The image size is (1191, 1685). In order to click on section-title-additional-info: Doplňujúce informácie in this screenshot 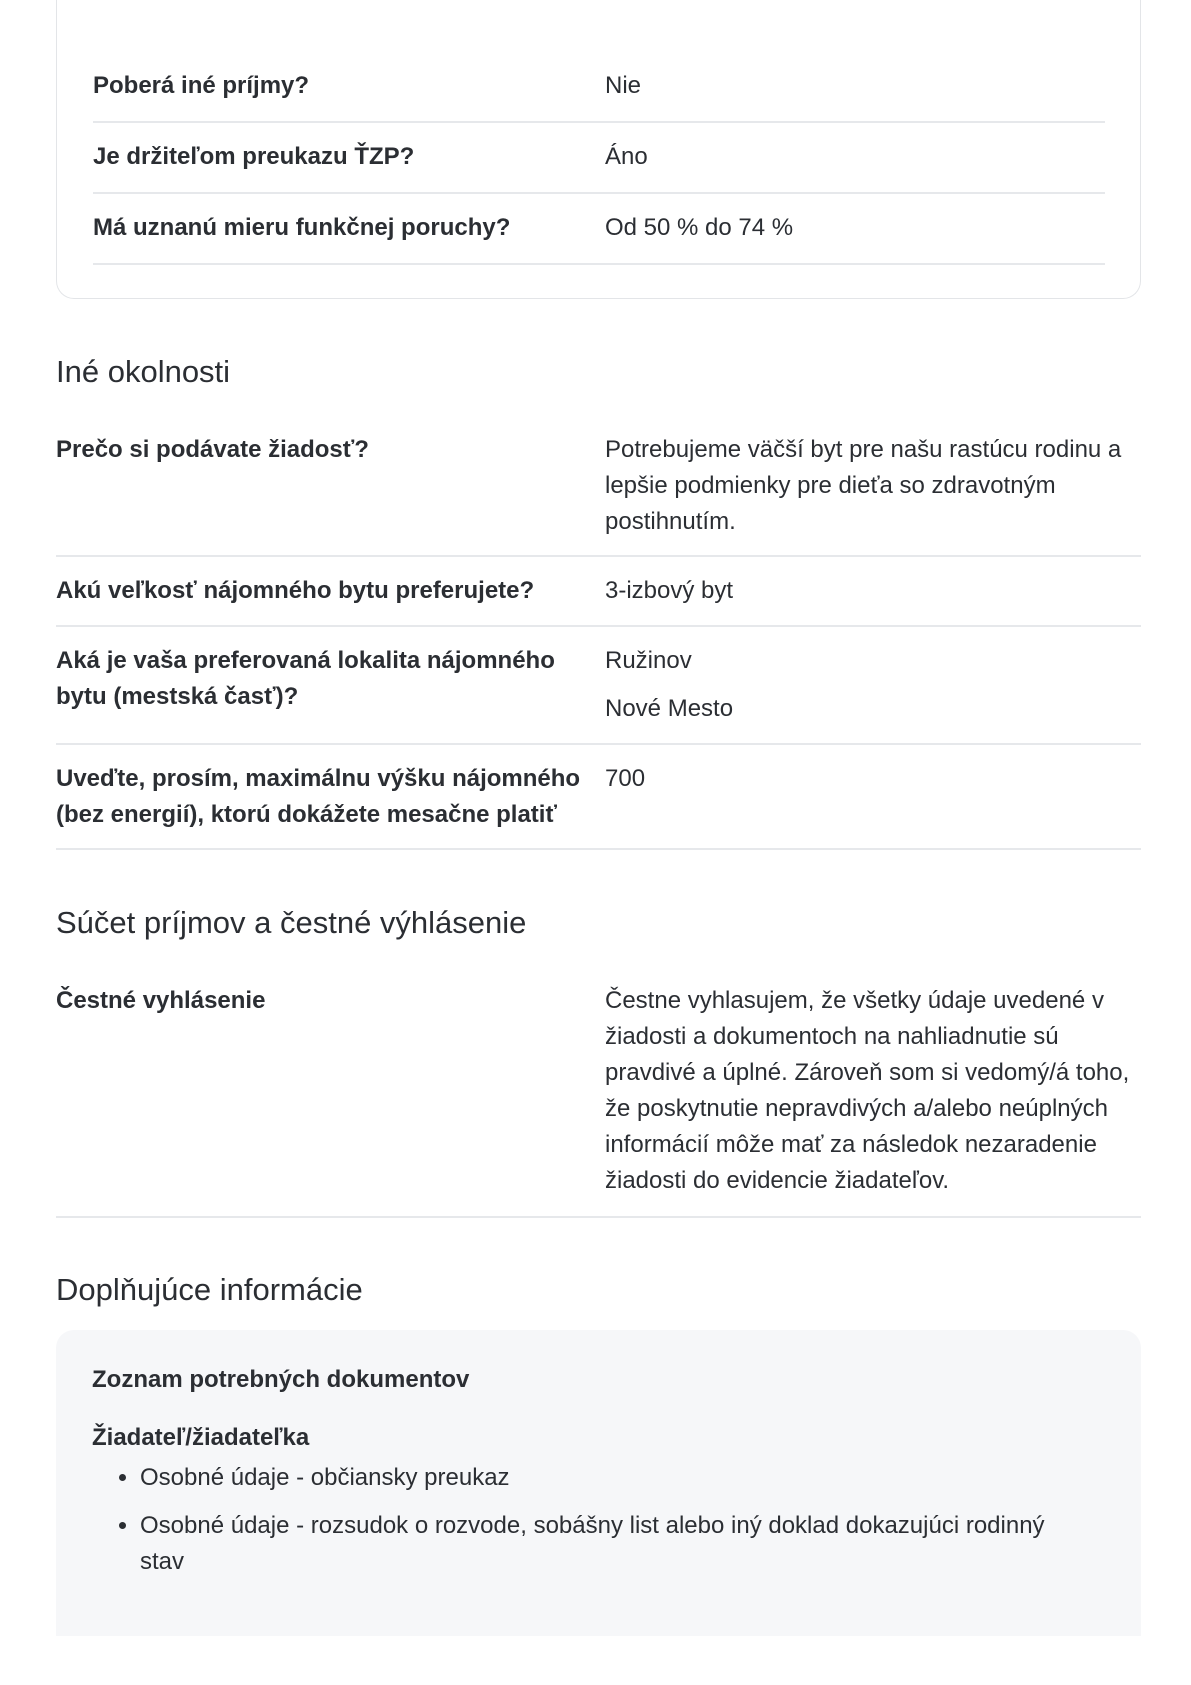, I will do `click(209, 1289)`.